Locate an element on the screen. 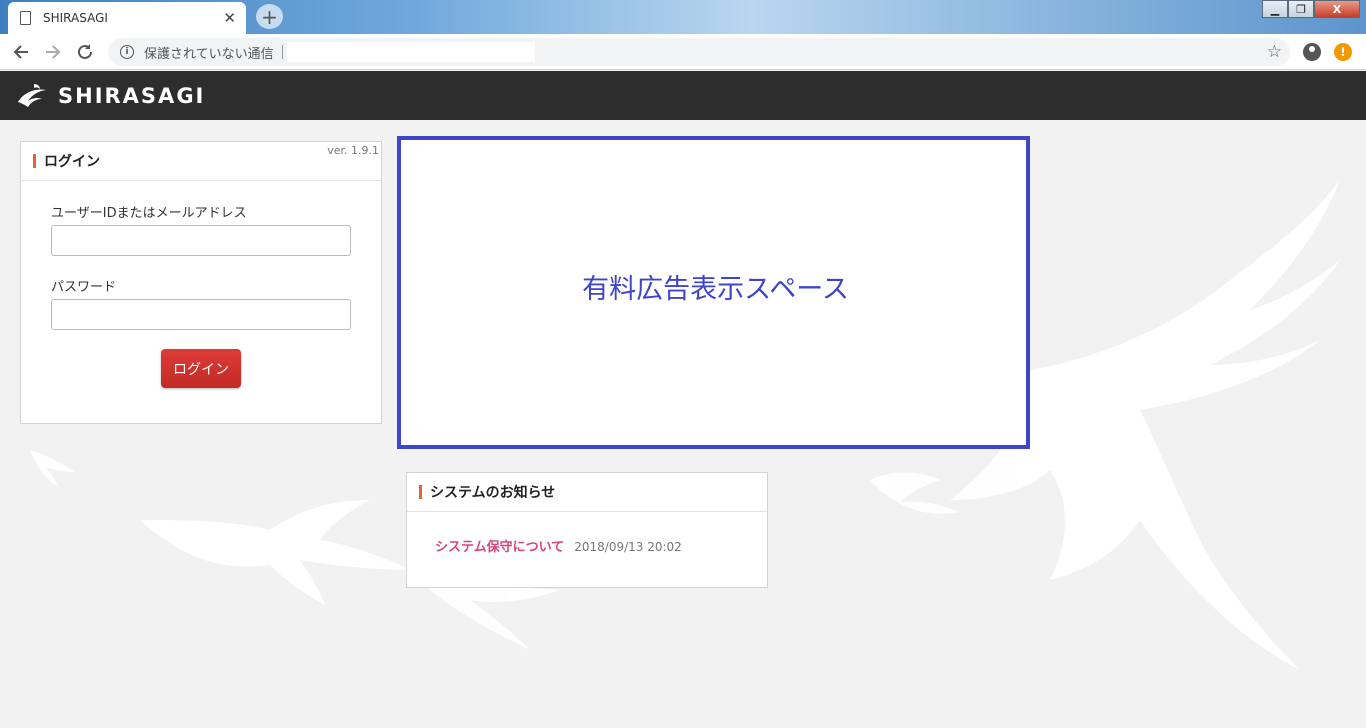 The height and width of the screenshot is (728, 1366). bookmark-star-icon: ☆ is located at coordinates (1274, 52).